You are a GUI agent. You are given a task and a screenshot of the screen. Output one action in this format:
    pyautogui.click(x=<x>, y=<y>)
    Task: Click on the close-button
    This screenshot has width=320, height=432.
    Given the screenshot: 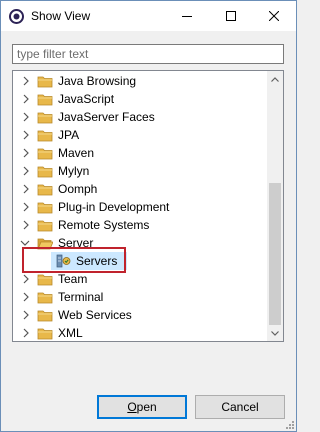 What is the action you would take?
    pyautogui.click(x=274, y=16)
    